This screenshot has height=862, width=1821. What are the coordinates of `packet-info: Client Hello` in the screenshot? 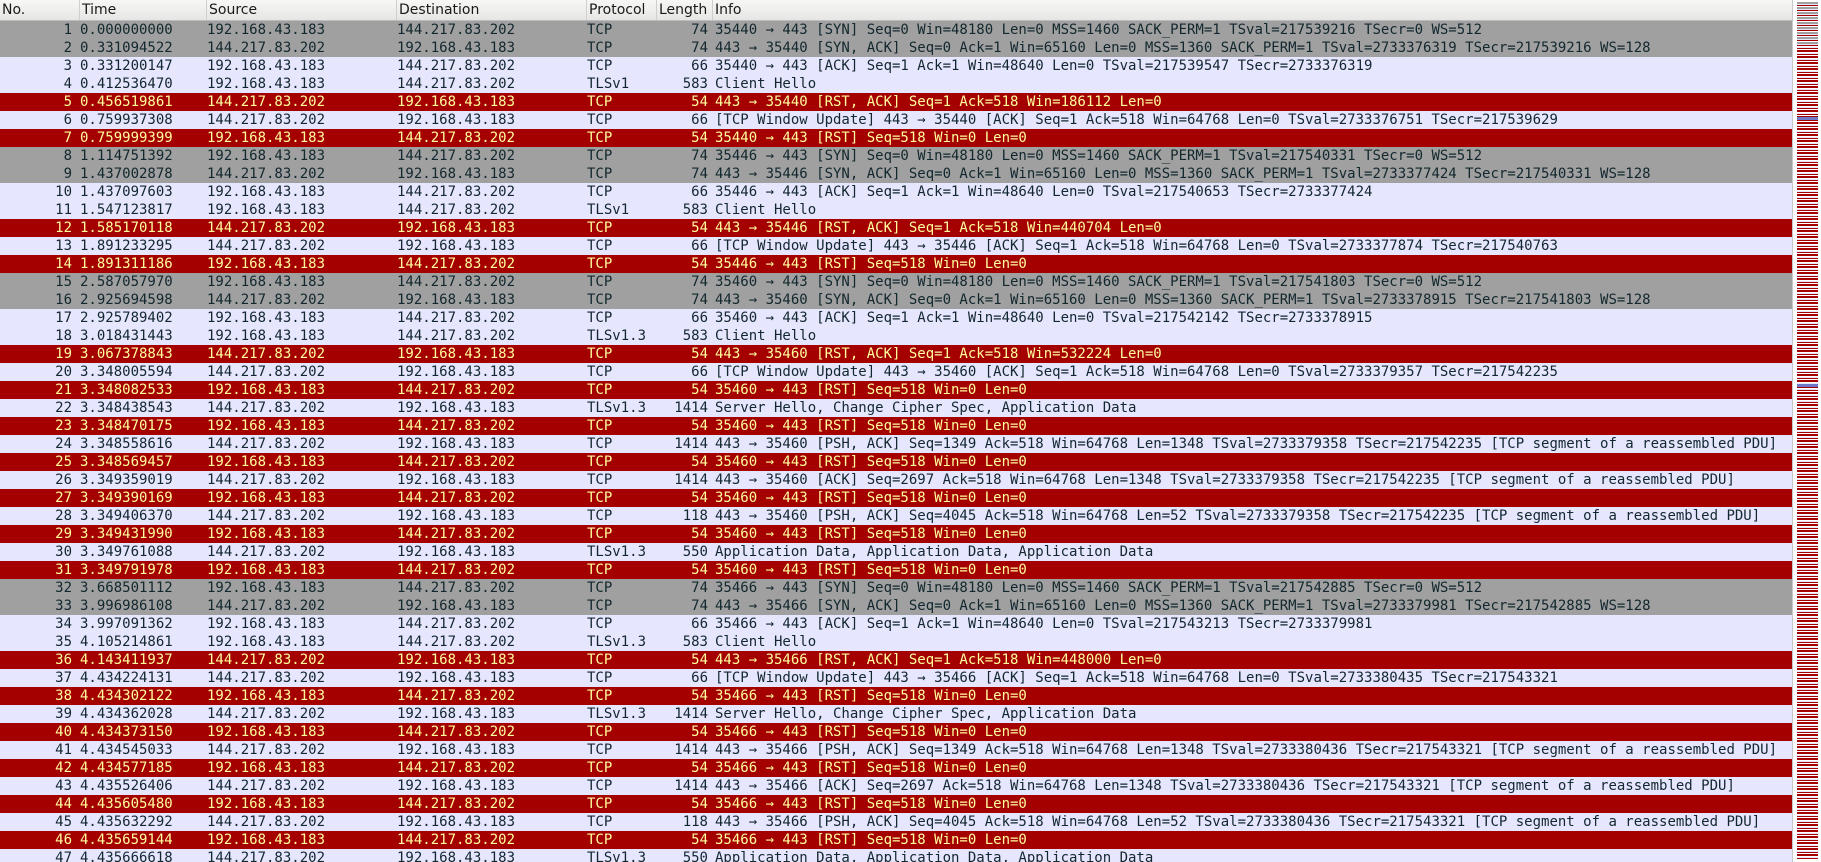 It's located at (766, 642).